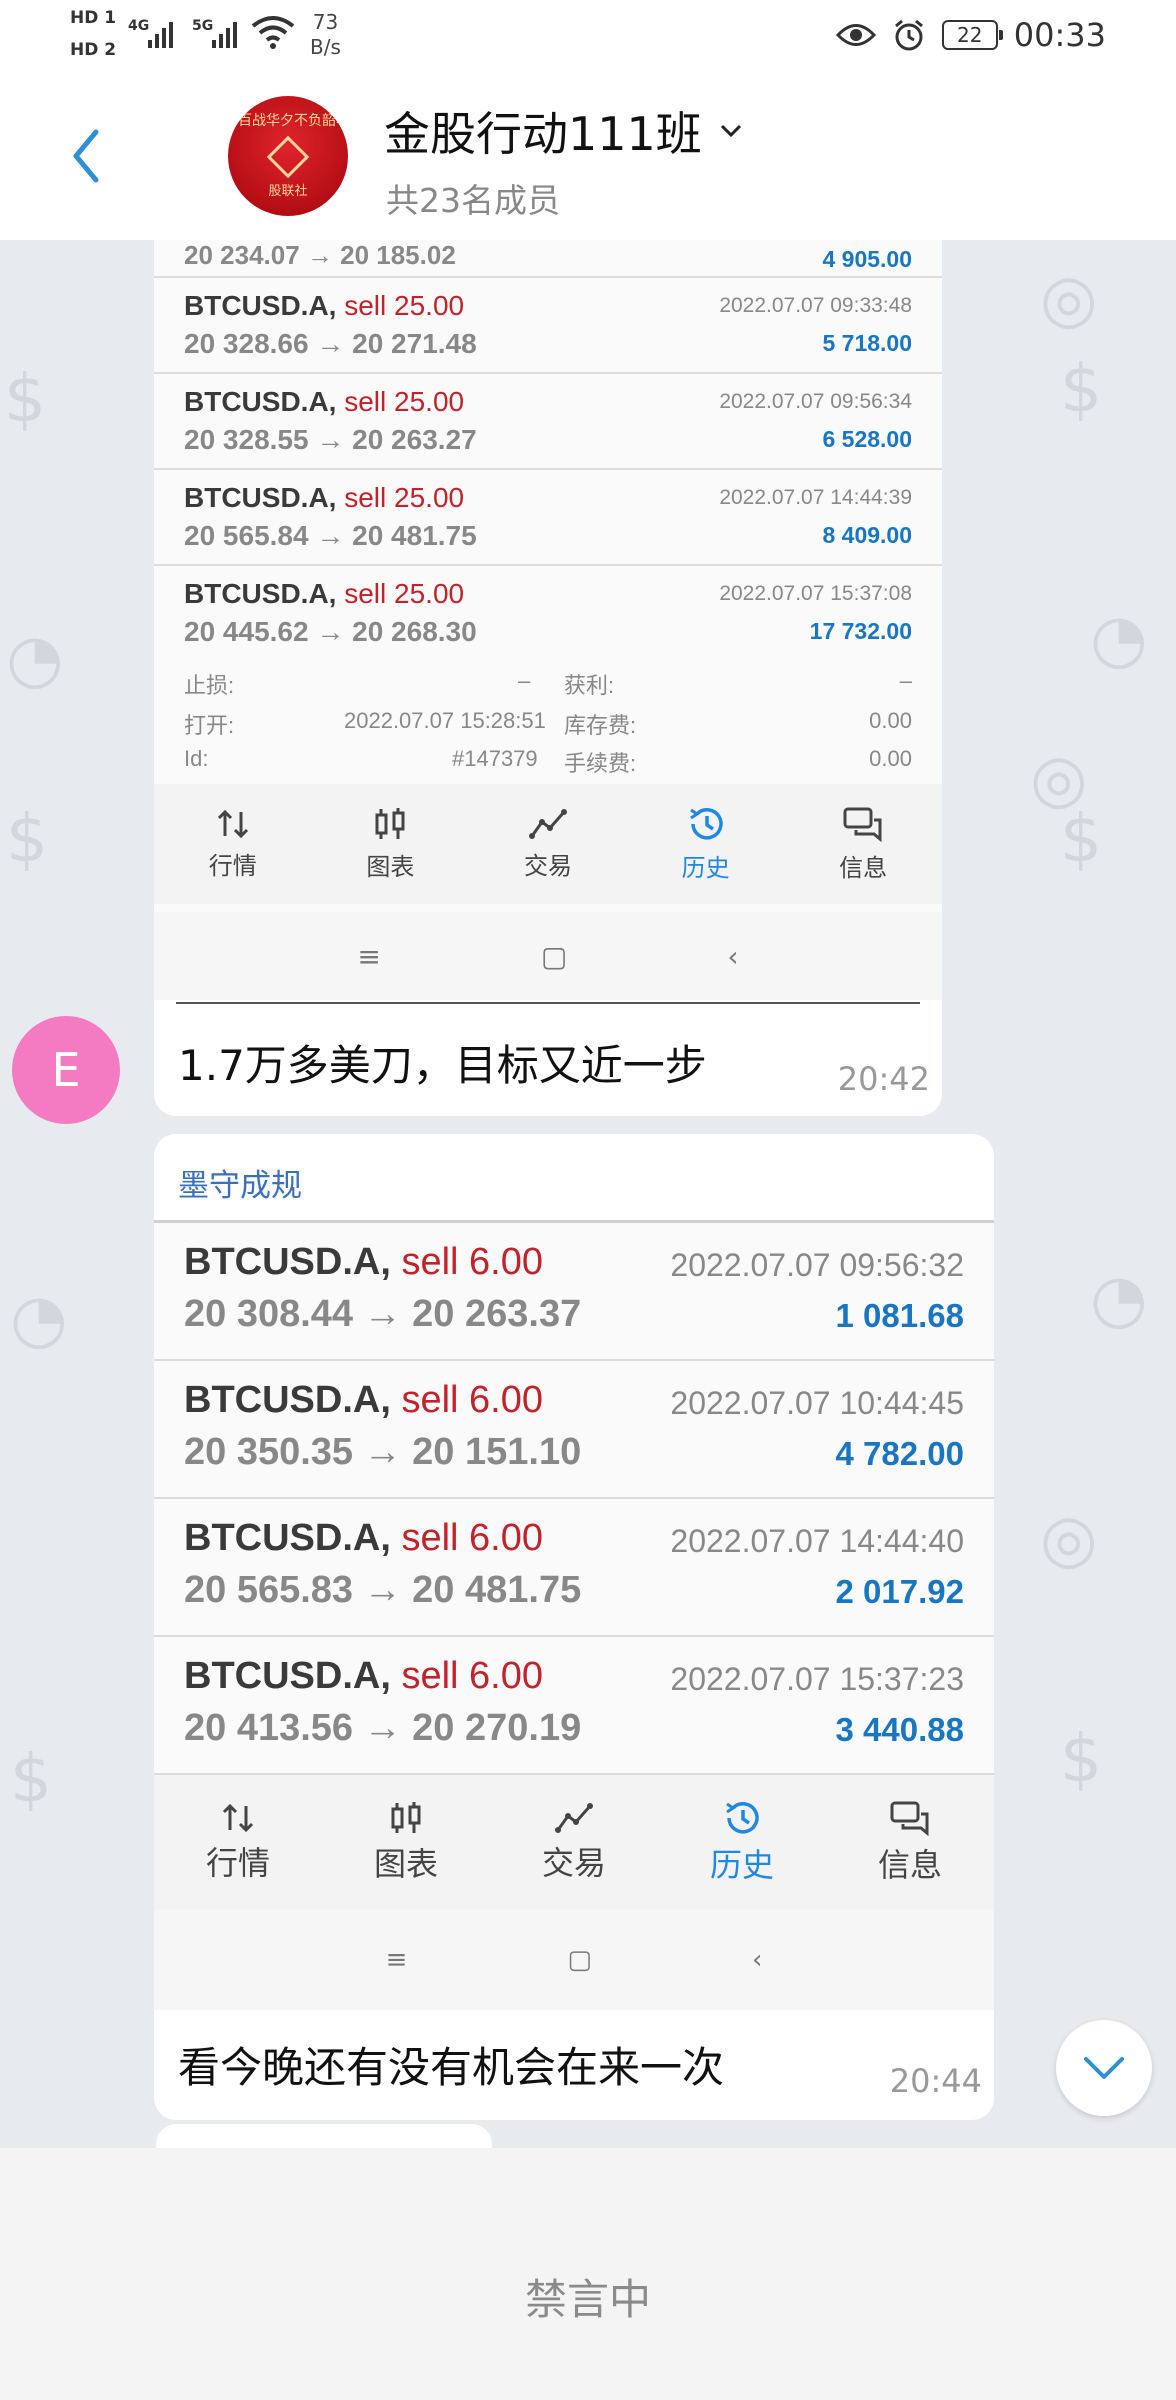 Image resolution: width=1176 pixels, height=2400 pixels. Describe the element at coordinates (600, 725) in the screenshot. I see `swap-label: 库存费:` at that location.